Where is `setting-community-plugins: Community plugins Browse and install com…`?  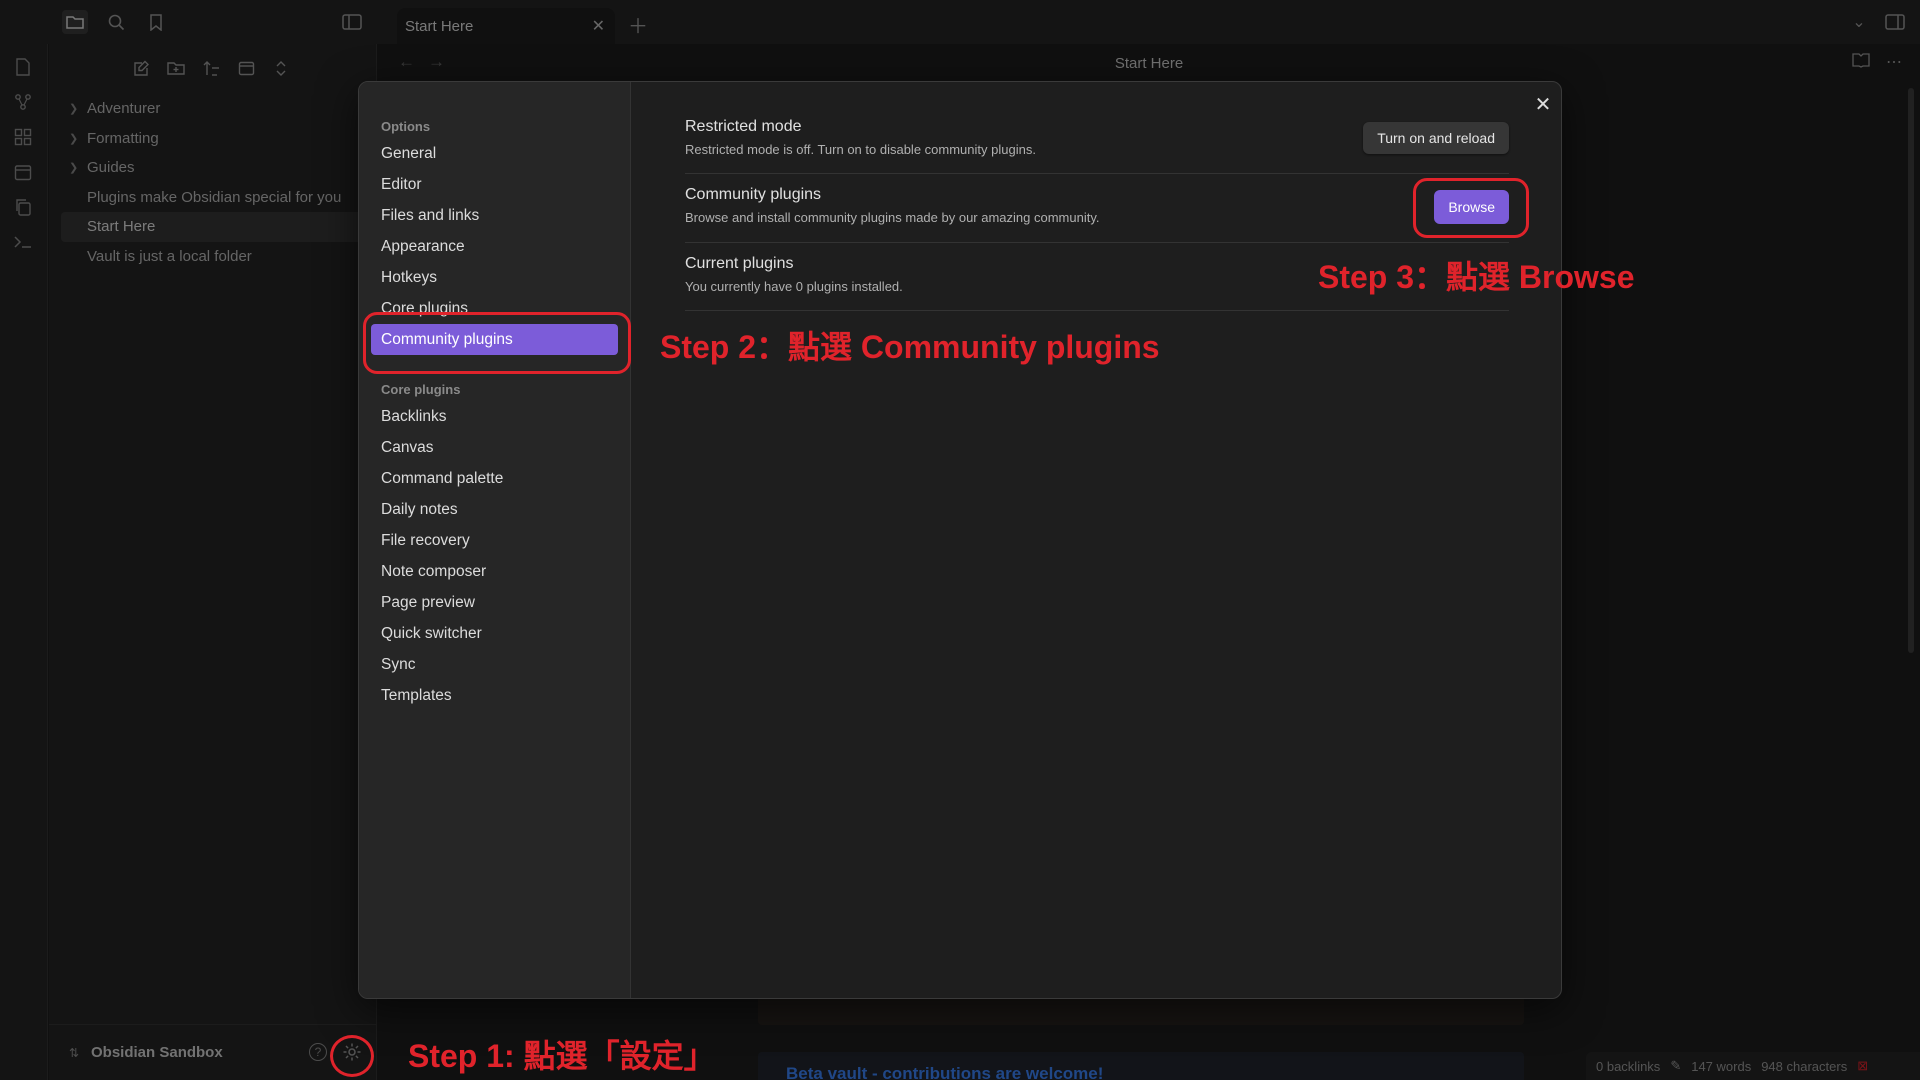
setting-community-plugins: Community plugins Browse and install com… is located at coordinates (1097, 214).